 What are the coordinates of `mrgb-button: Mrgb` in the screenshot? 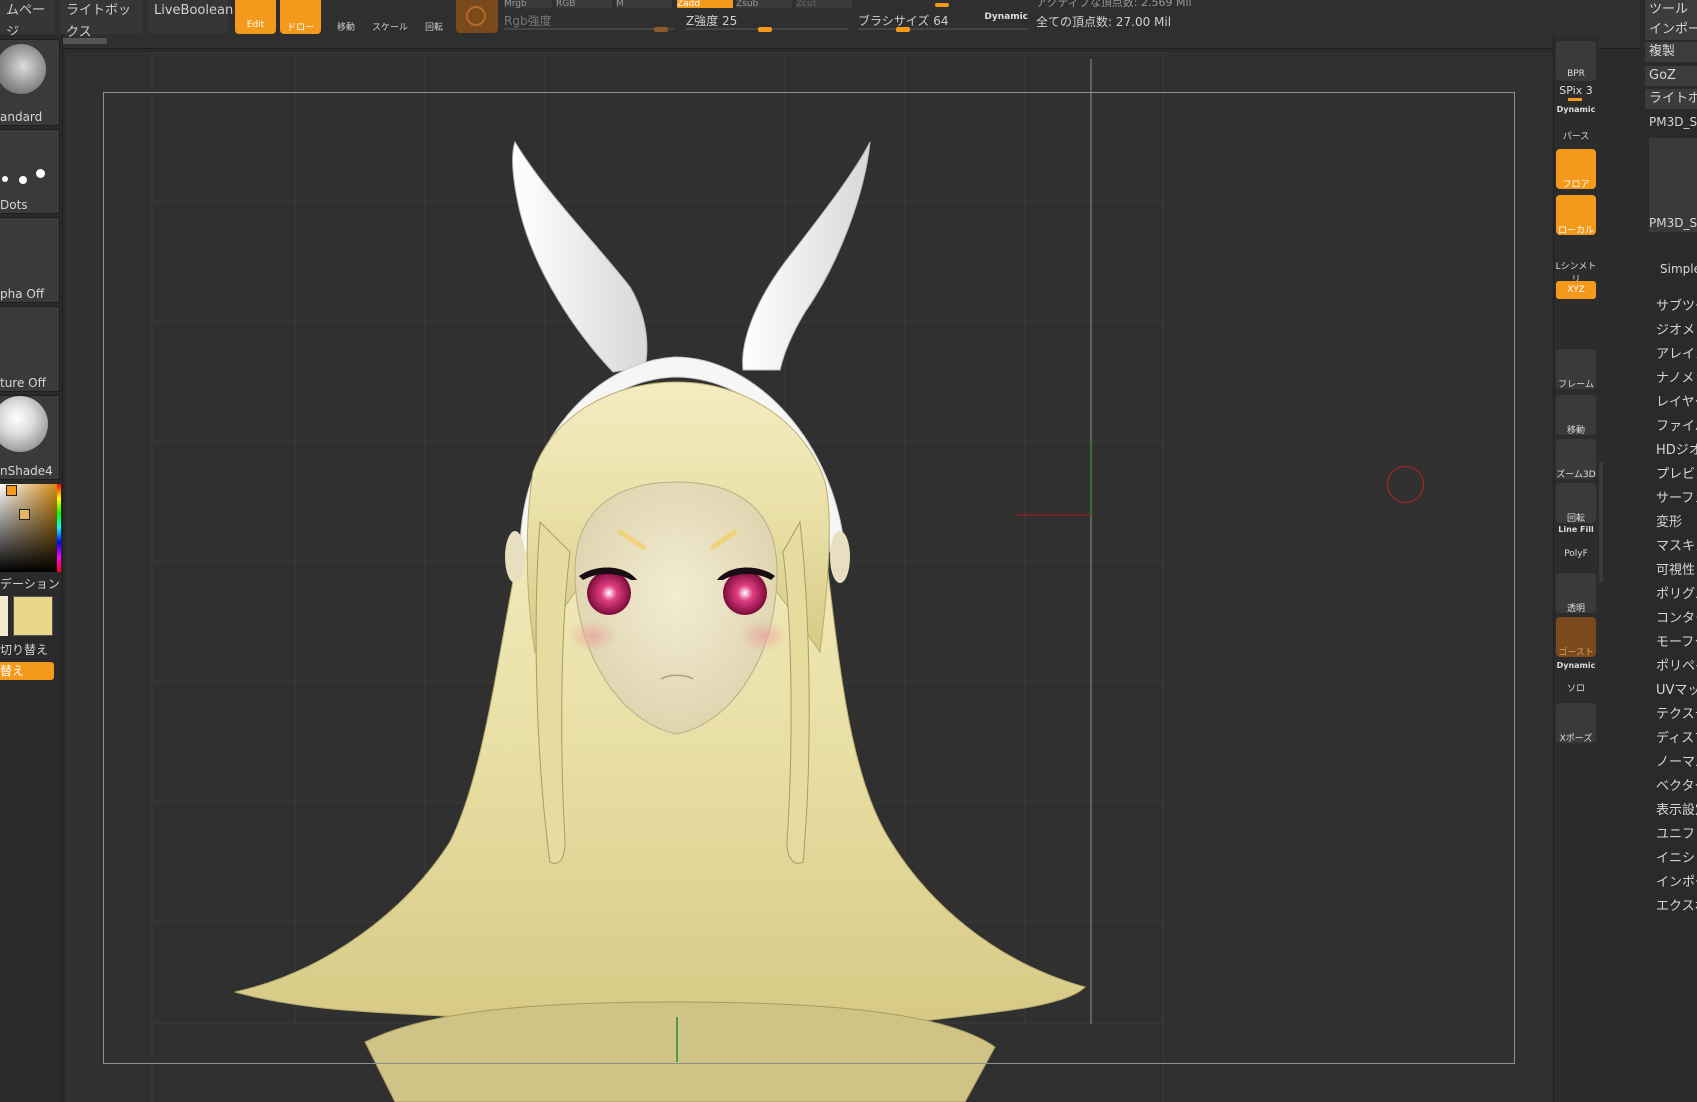 It's located at (528, 4).